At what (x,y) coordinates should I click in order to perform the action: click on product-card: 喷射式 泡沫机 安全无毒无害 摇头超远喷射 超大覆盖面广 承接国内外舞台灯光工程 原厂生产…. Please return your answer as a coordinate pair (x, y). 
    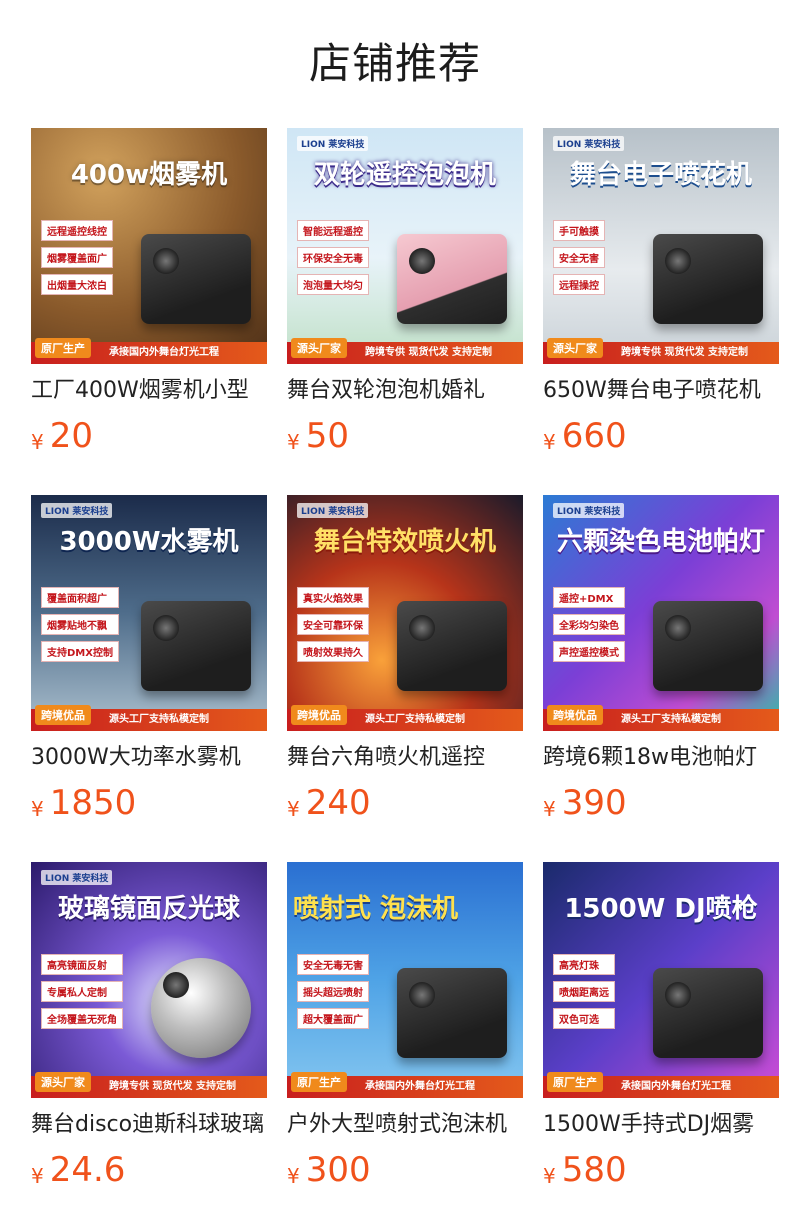
    Looking at the image, I should click on (405, 1032).